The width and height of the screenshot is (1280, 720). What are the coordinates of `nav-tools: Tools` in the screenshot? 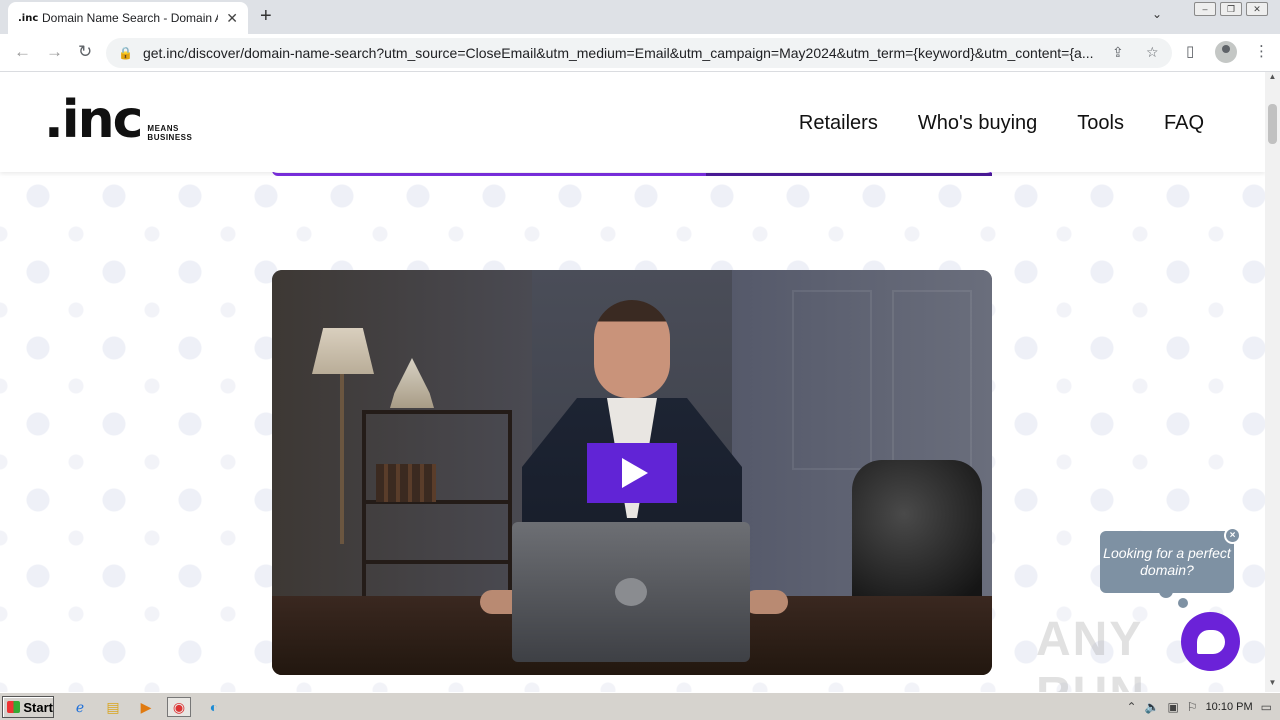 It's located at (1100, 123).